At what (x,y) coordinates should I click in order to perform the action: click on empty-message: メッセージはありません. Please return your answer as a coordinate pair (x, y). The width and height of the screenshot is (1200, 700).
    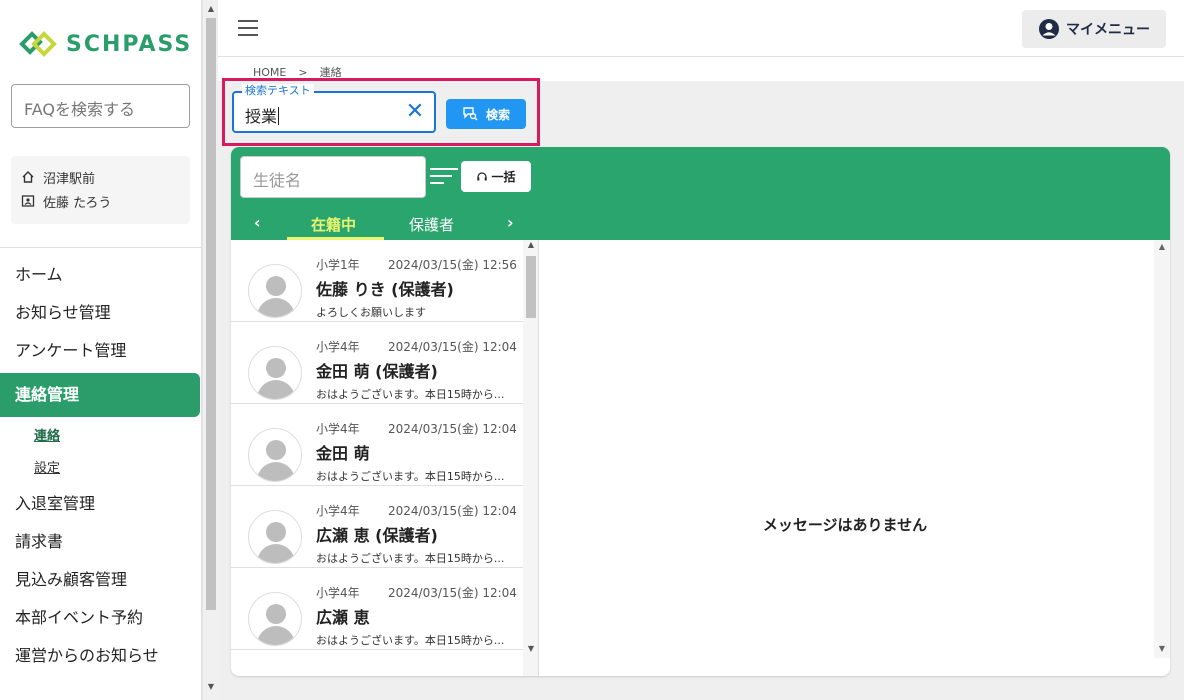
    Looking at the image, I should click on (845, 525).